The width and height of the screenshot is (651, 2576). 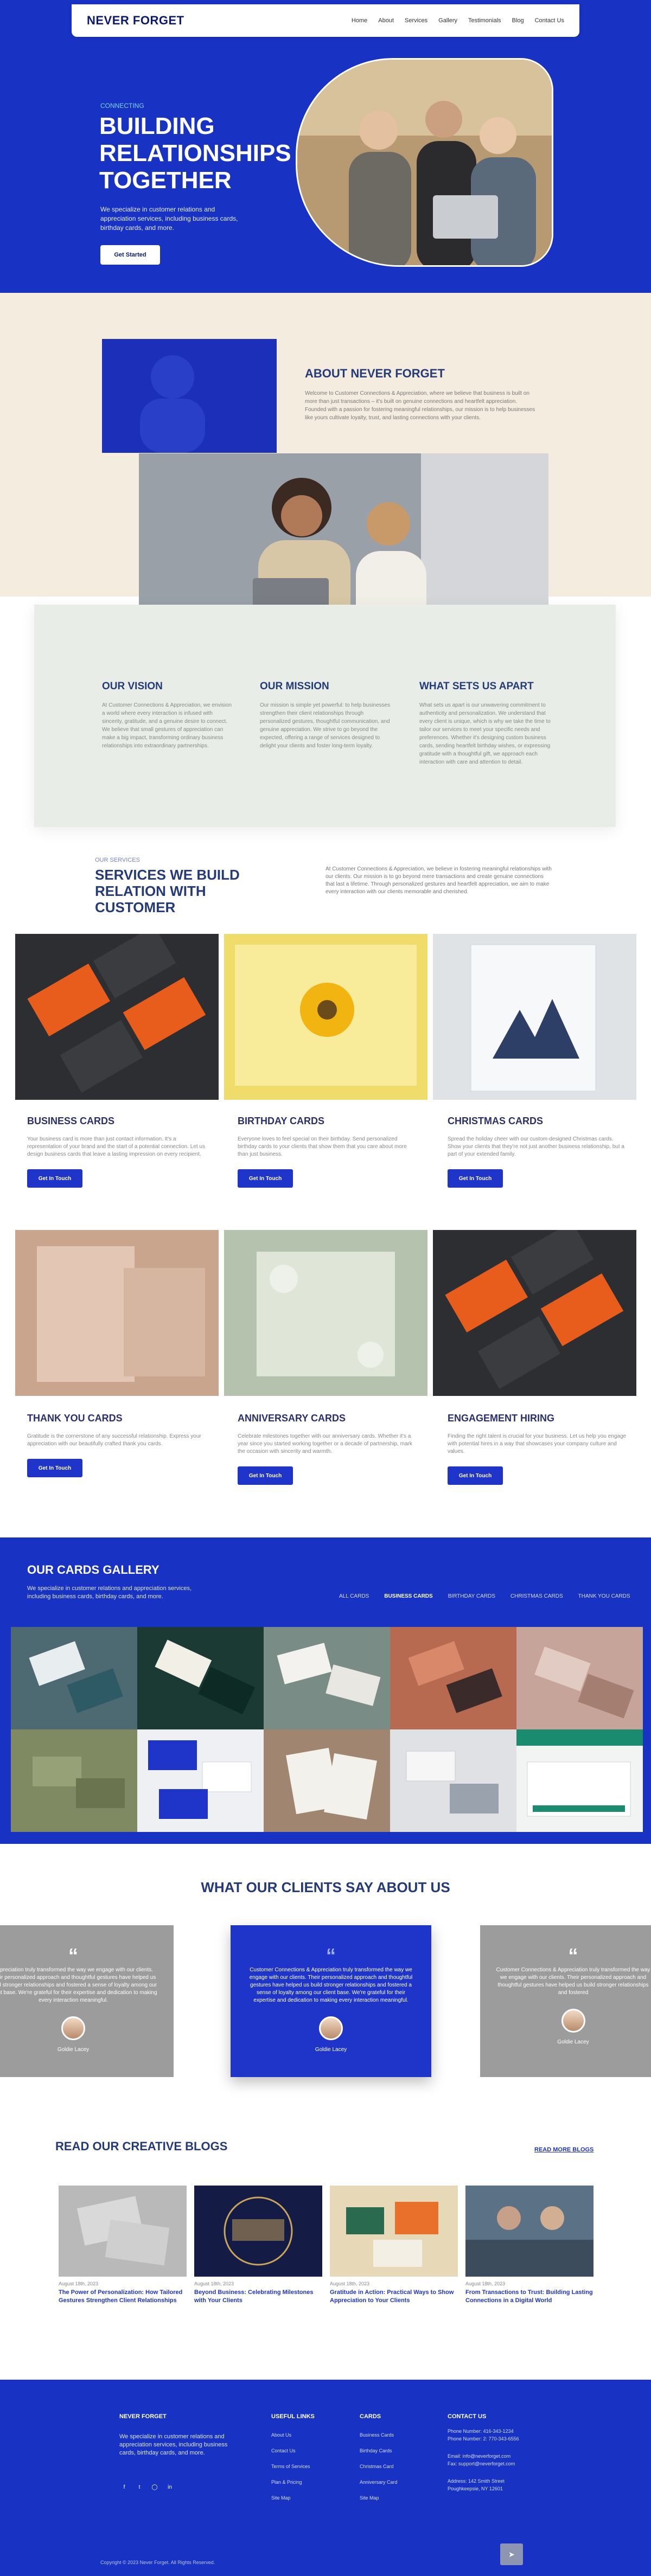 What do you see at coordinates (518, 20) in the screenshot?
I see `nav-blog: Blog` at bounding box center [518, 20].